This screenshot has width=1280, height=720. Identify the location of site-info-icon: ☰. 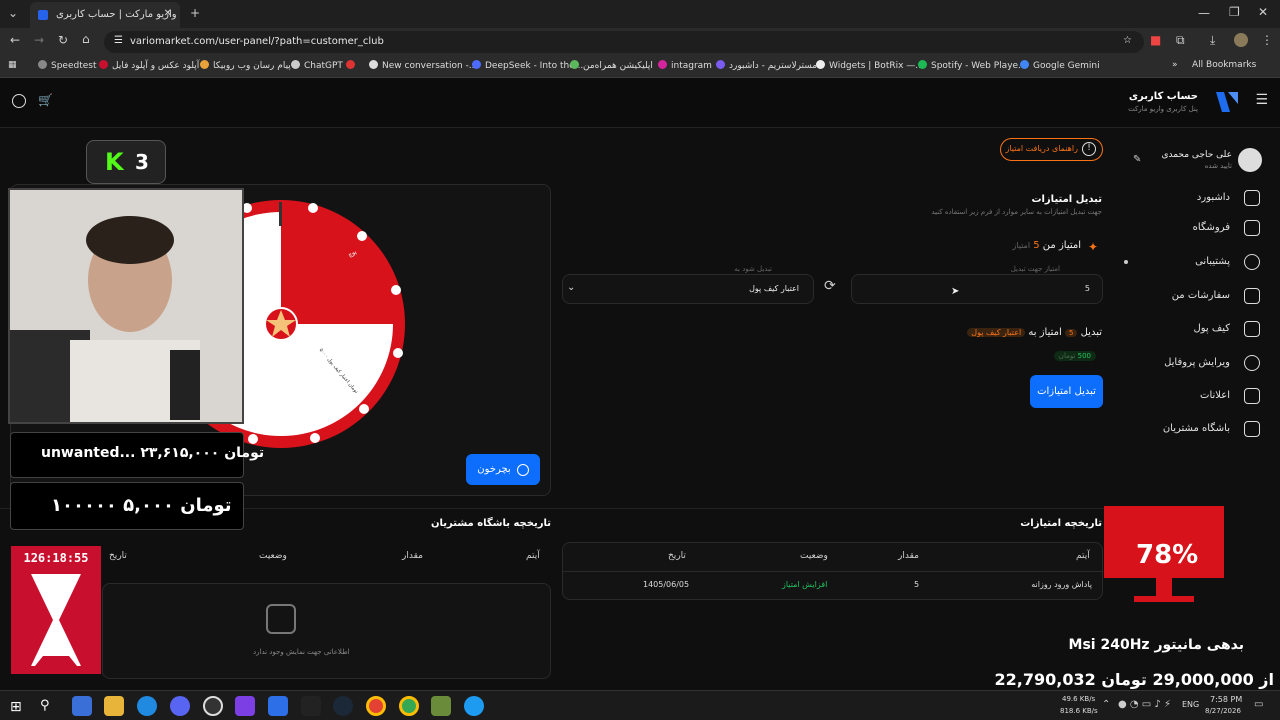
(118, 40).